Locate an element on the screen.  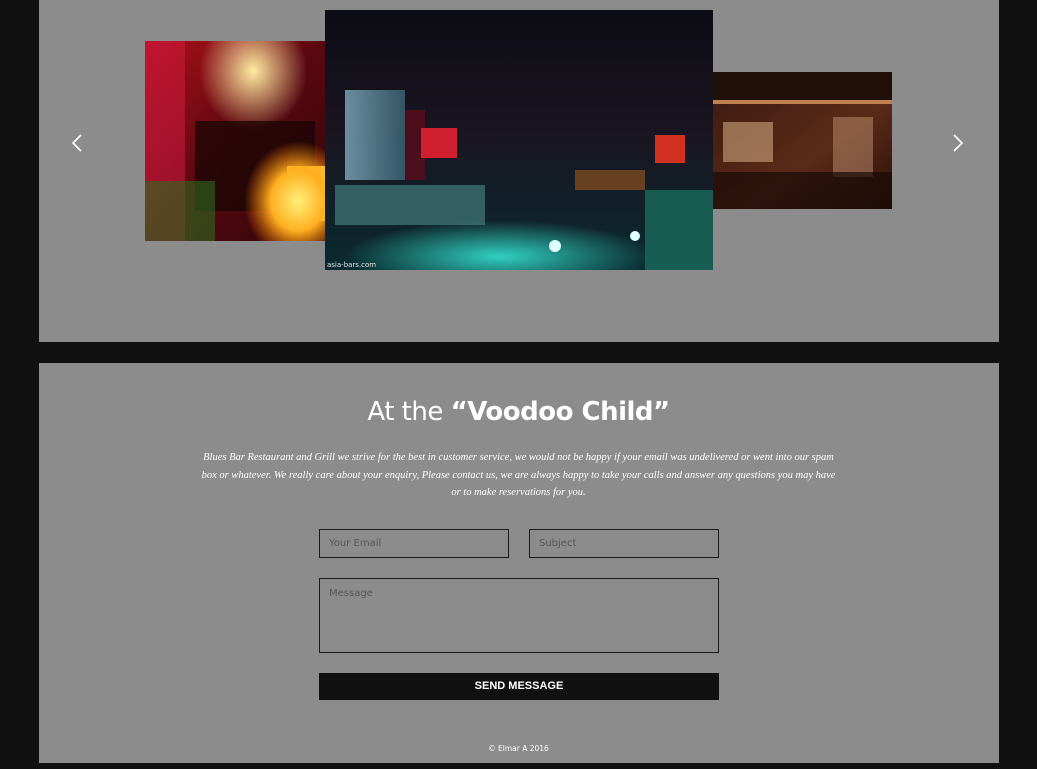
email-field is located at coordinates (414, 543).